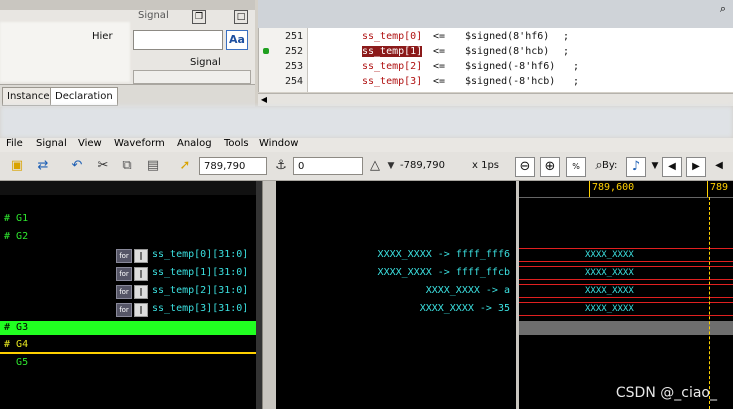 Image resolution: width=733 pixels, height=409 pixels. What do you see at coordinates (194, 143) in the screenshot?
I see `menu-analog: Analog` at bounding box center [194, 143].